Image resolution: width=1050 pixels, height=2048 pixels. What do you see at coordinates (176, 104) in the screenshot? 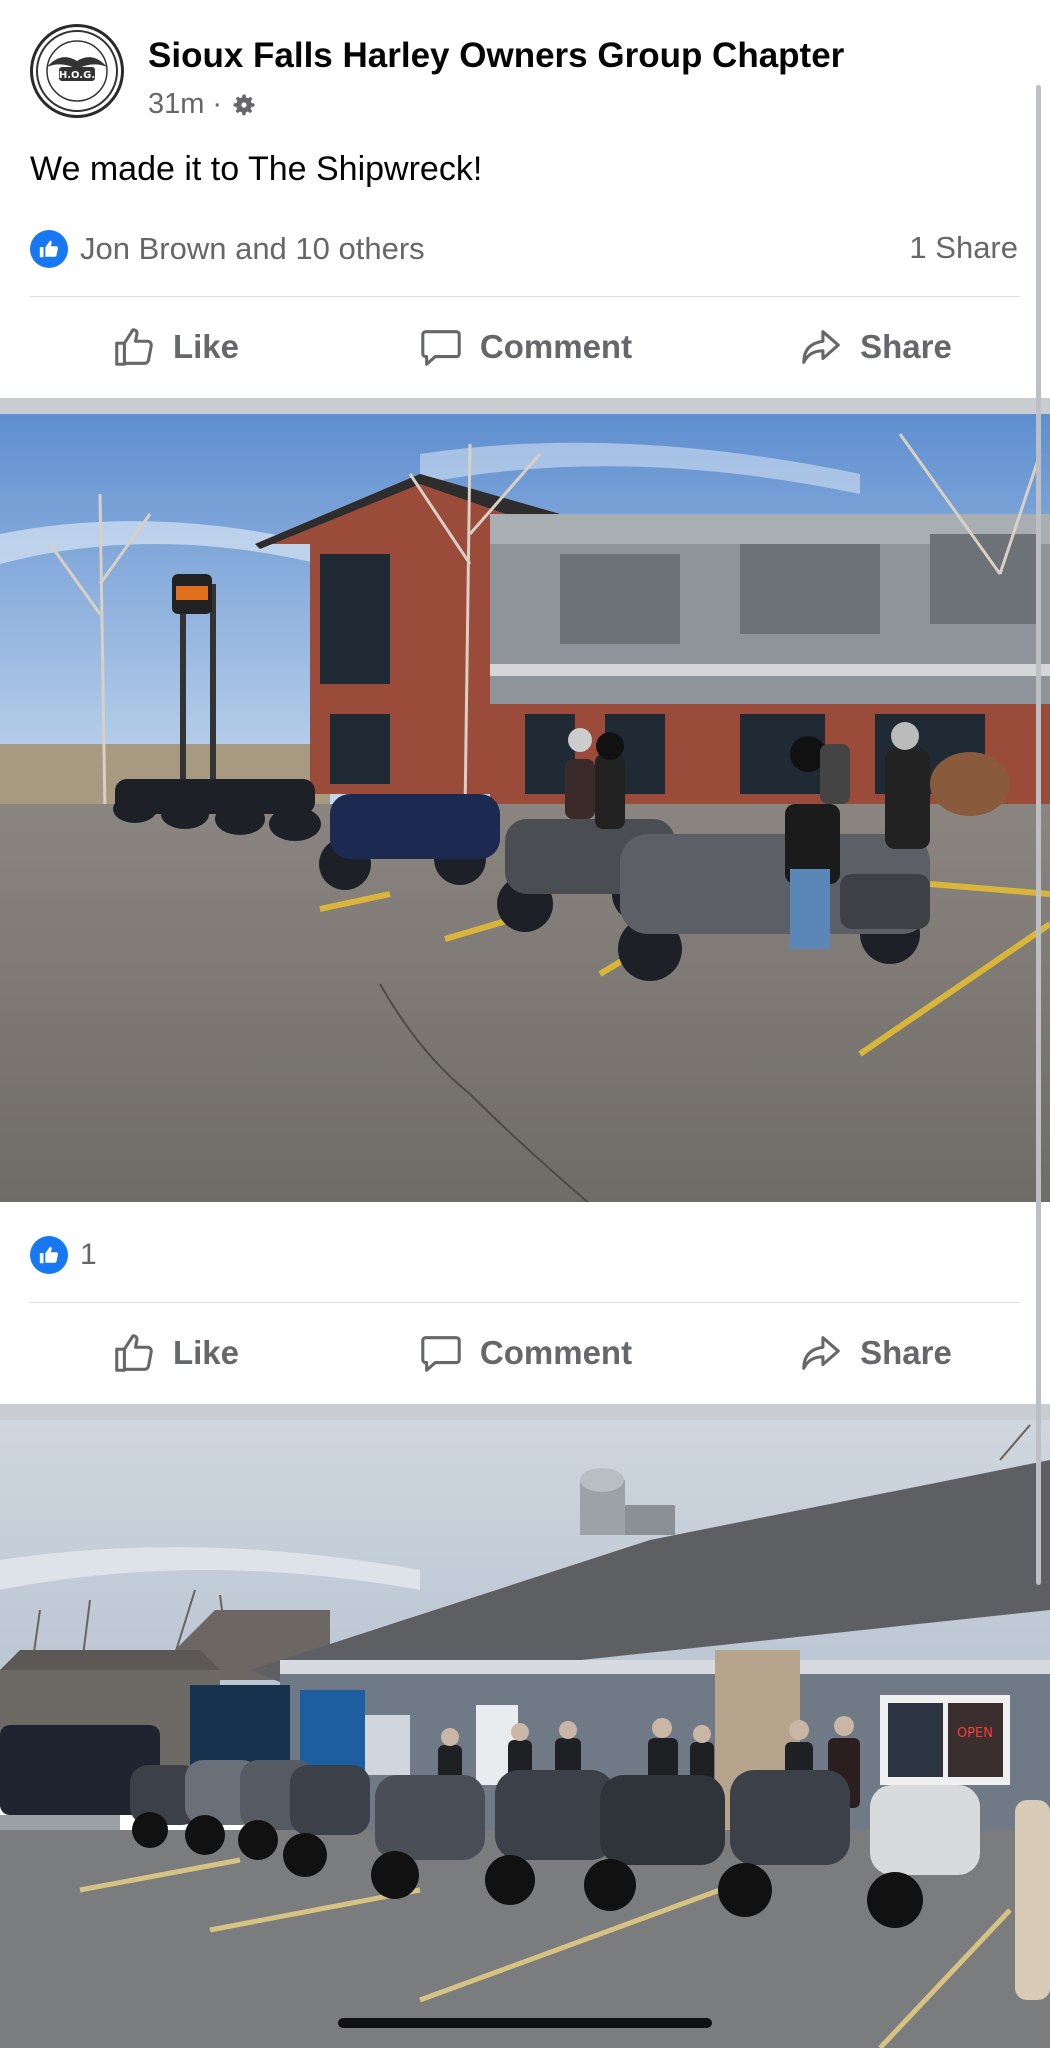
I see `post-time: 31m` at bounding box center [176, 104].